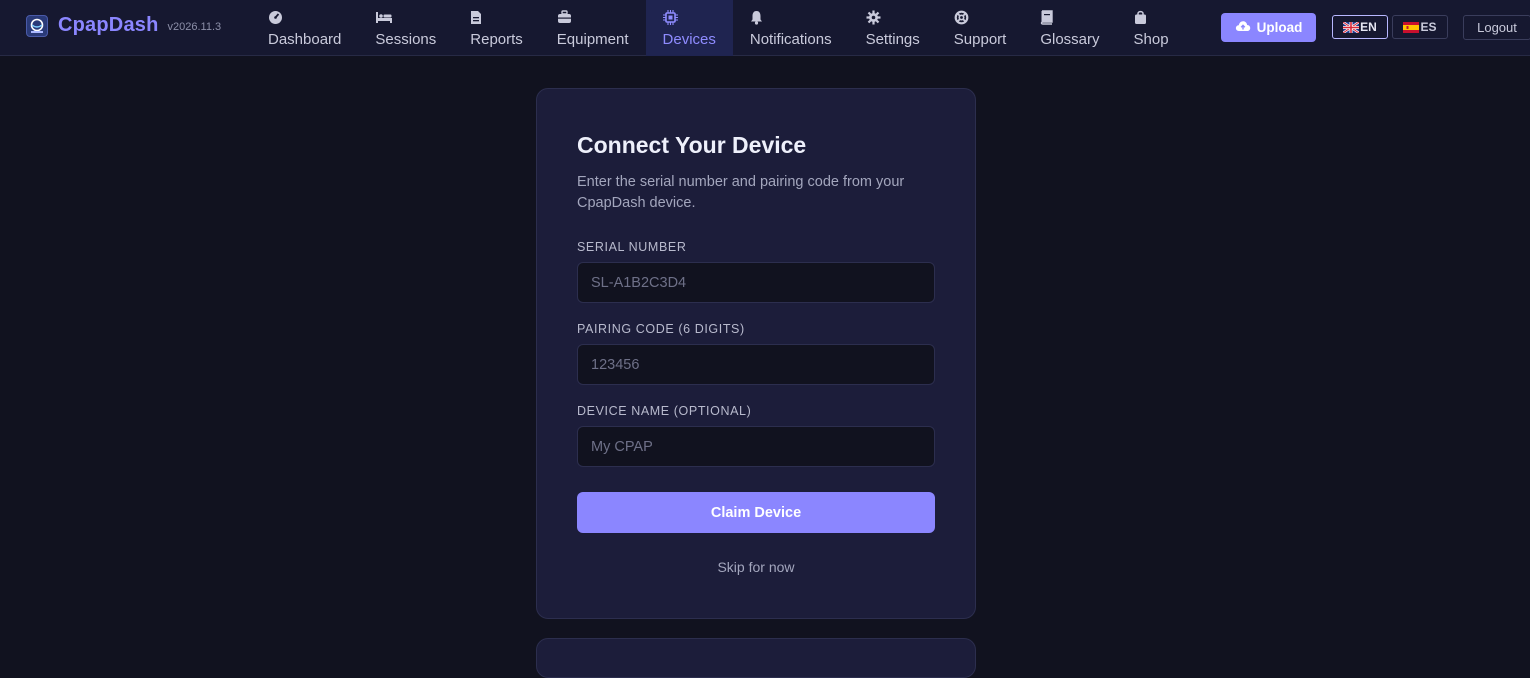 The image size is (1530, 678). I want to click on nav-label: Support, so click(980, 39).